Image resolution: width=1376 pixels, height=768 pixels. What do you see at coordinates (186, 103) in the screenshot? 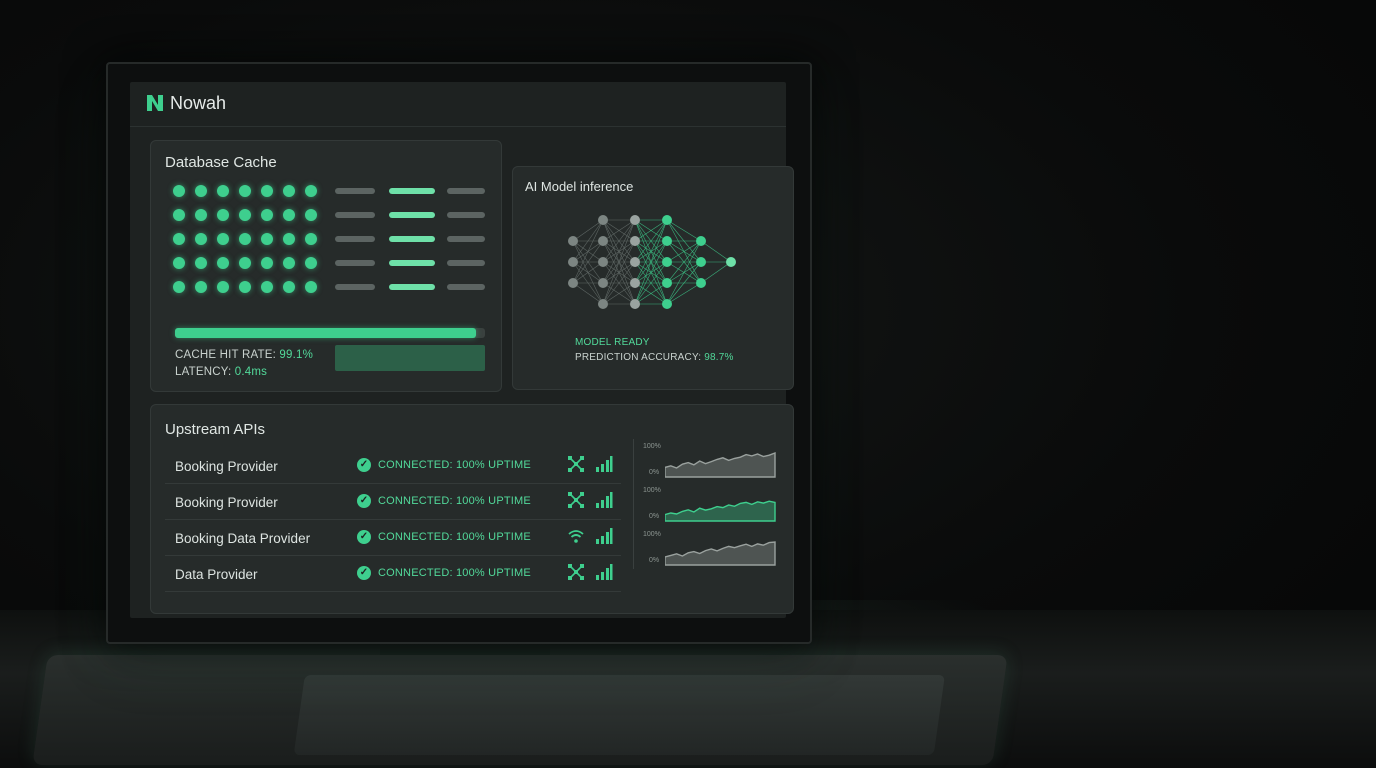
I see `app-logo: Nowah` at bounding box center [186, 103].